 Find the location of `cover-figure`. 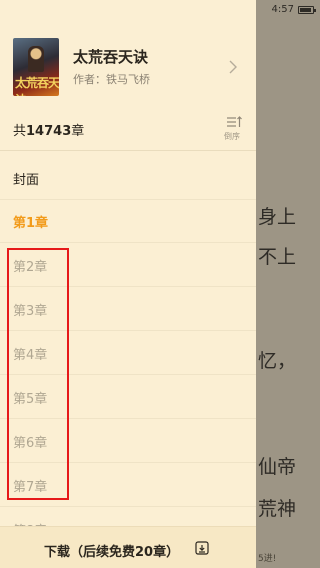

cover-figure is located at coordinates (36, 59).